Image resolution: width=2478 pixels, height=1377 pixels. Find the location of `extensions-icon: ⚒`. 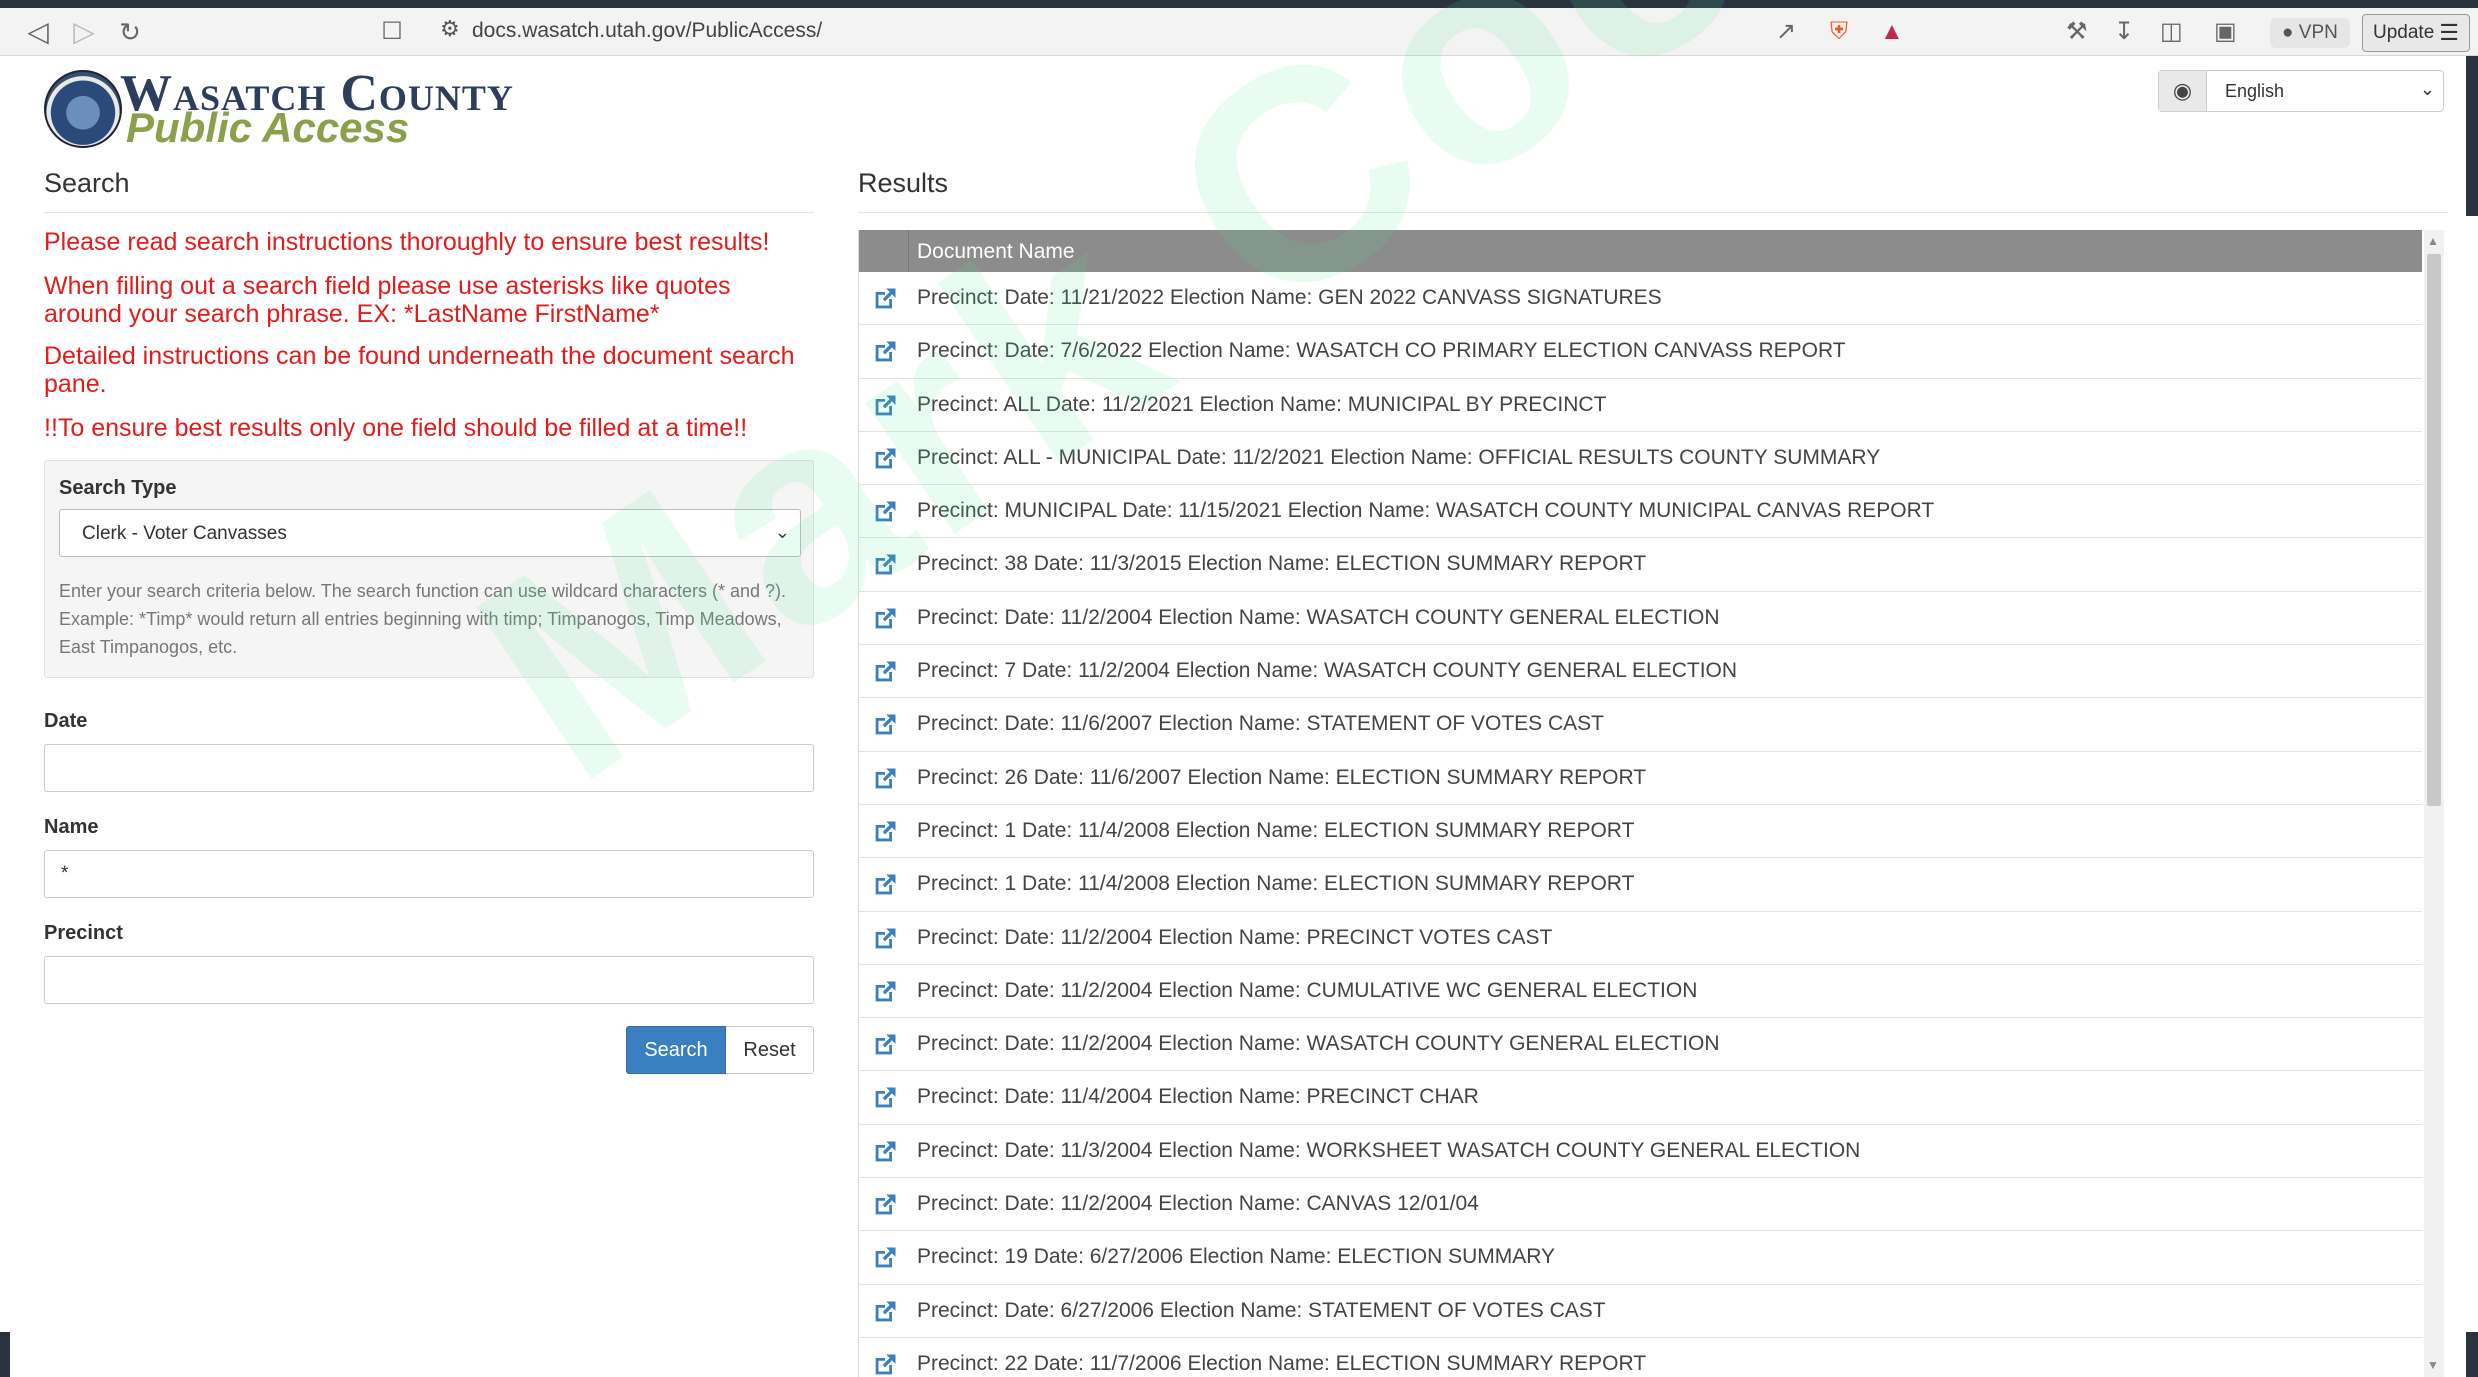

extensions-icon: ⚒ is located at coordinates (2077, 32).